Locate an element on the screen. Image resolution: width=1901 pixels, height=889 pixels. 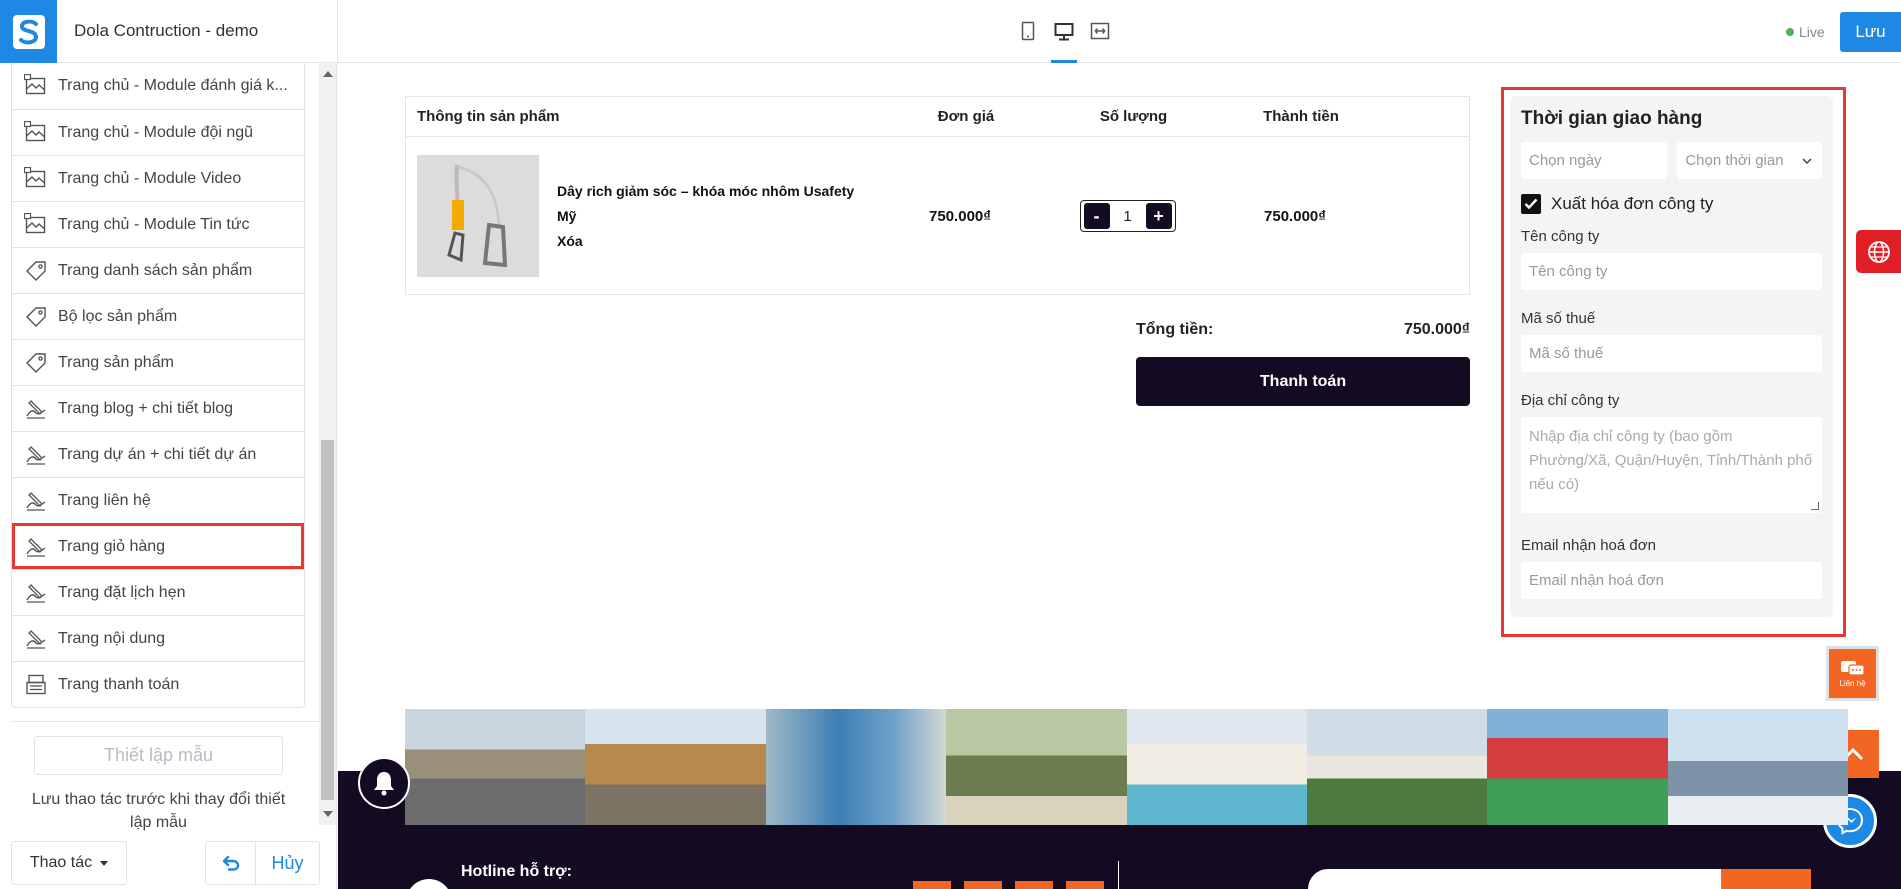
lanyard-image-icon is located at coordinates (478, 216).